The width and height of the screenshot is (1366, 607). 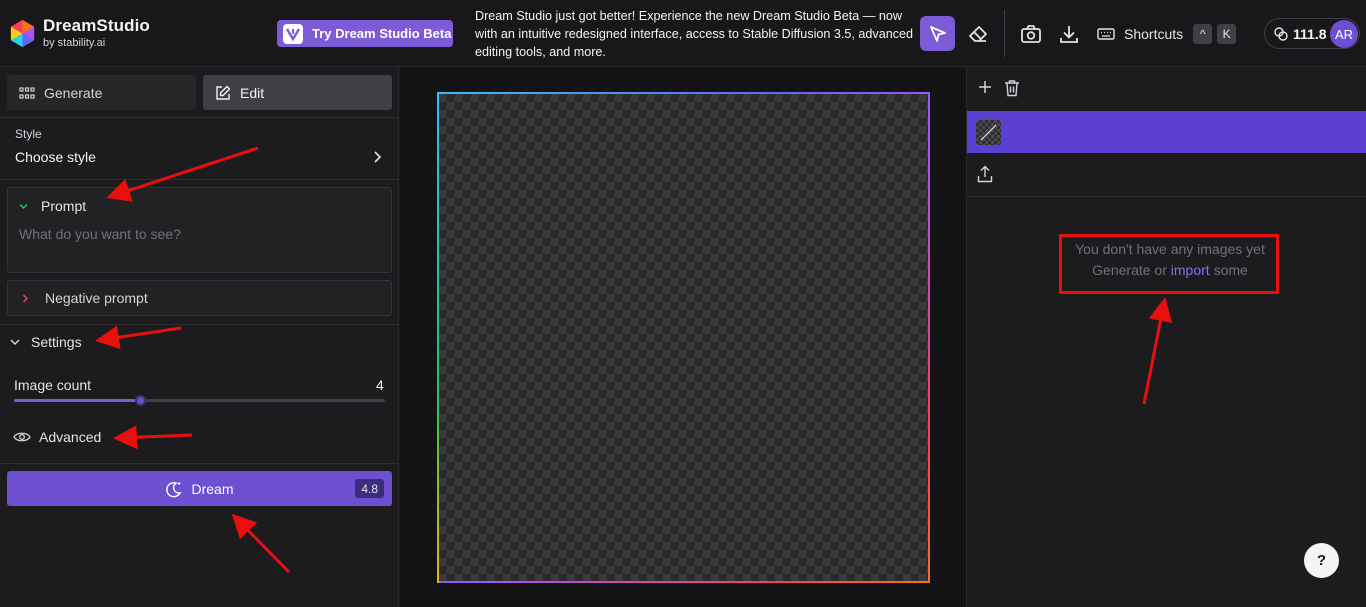 What do you see at coordinates (223, 92) in the screenshot?
I see `edit-icon` at bounding box center [223, 92].